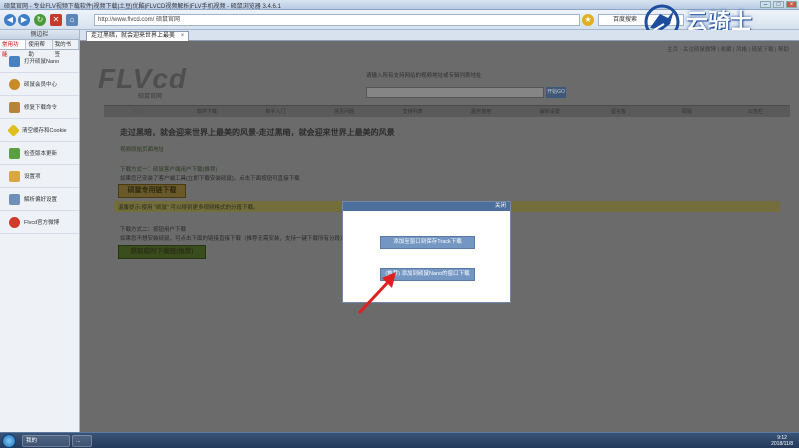  What do you see at coordinates (44, 131) in the screenshot?
I see `sidebar-item-label: 清空缓存和Cookie` at bounding box center [44, 131].